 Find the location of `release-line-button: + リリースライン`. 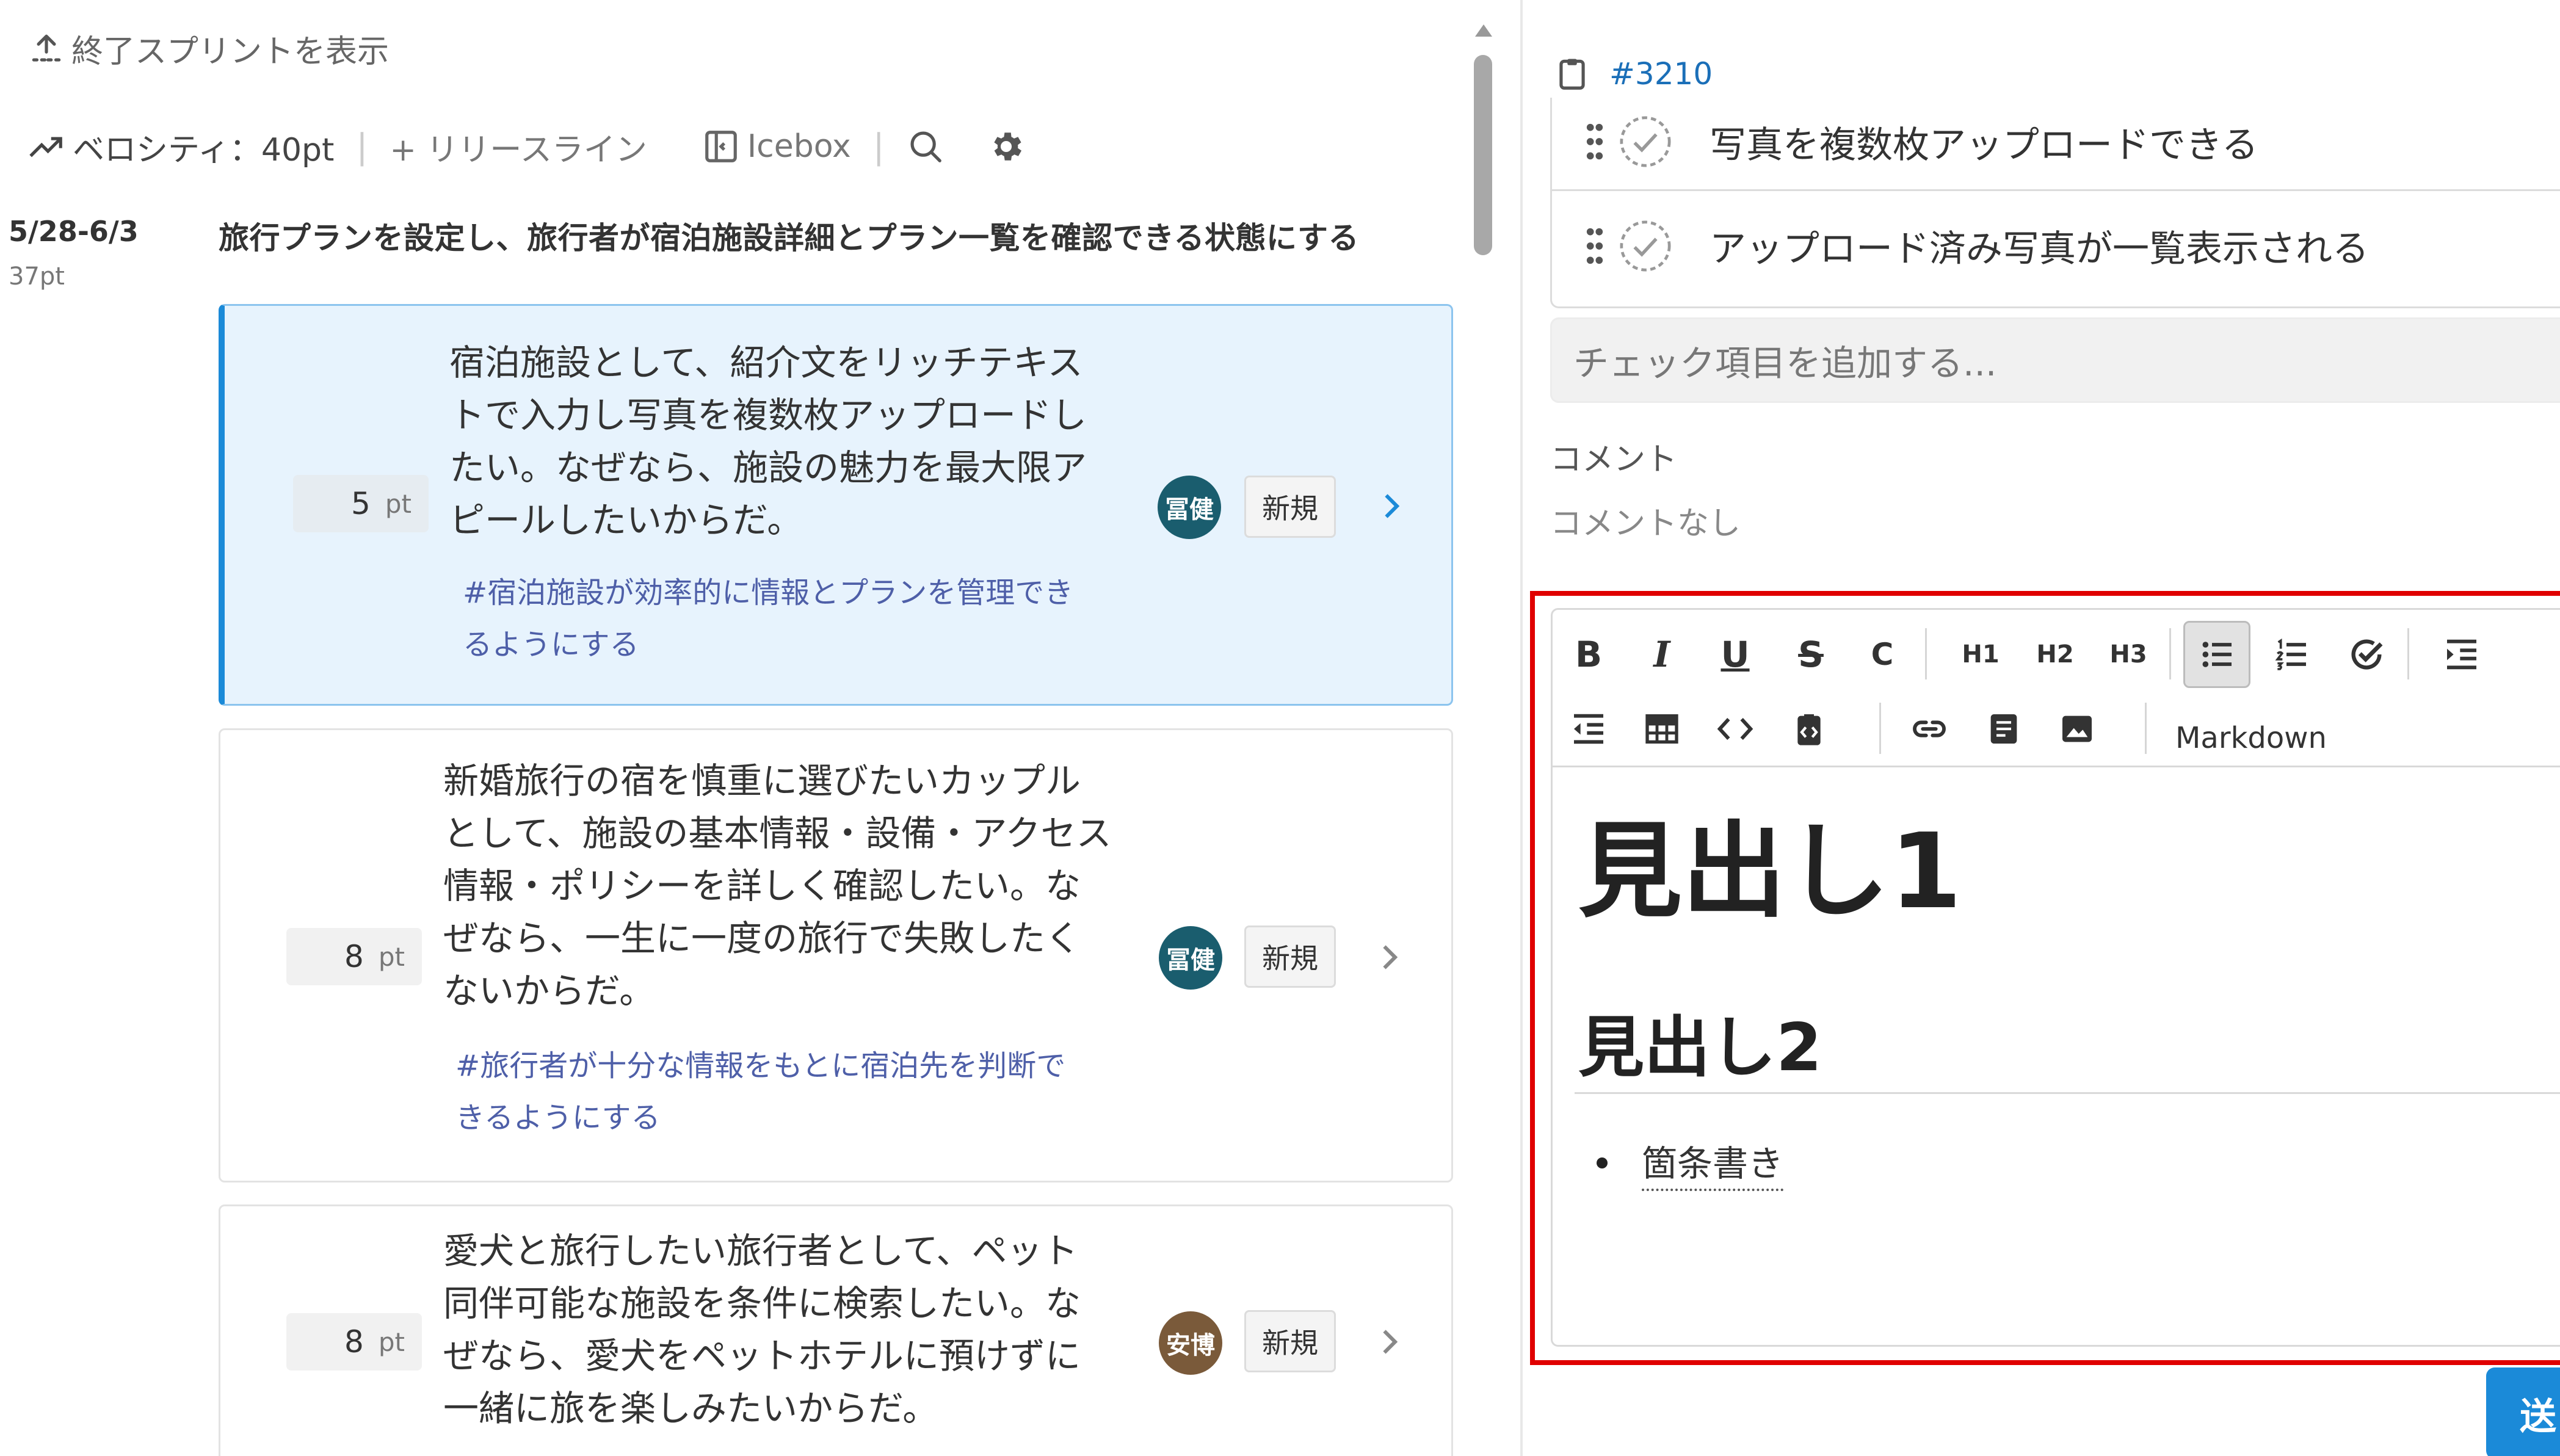

release-line-button: + リリースライン is located at coordinates (518, 147).